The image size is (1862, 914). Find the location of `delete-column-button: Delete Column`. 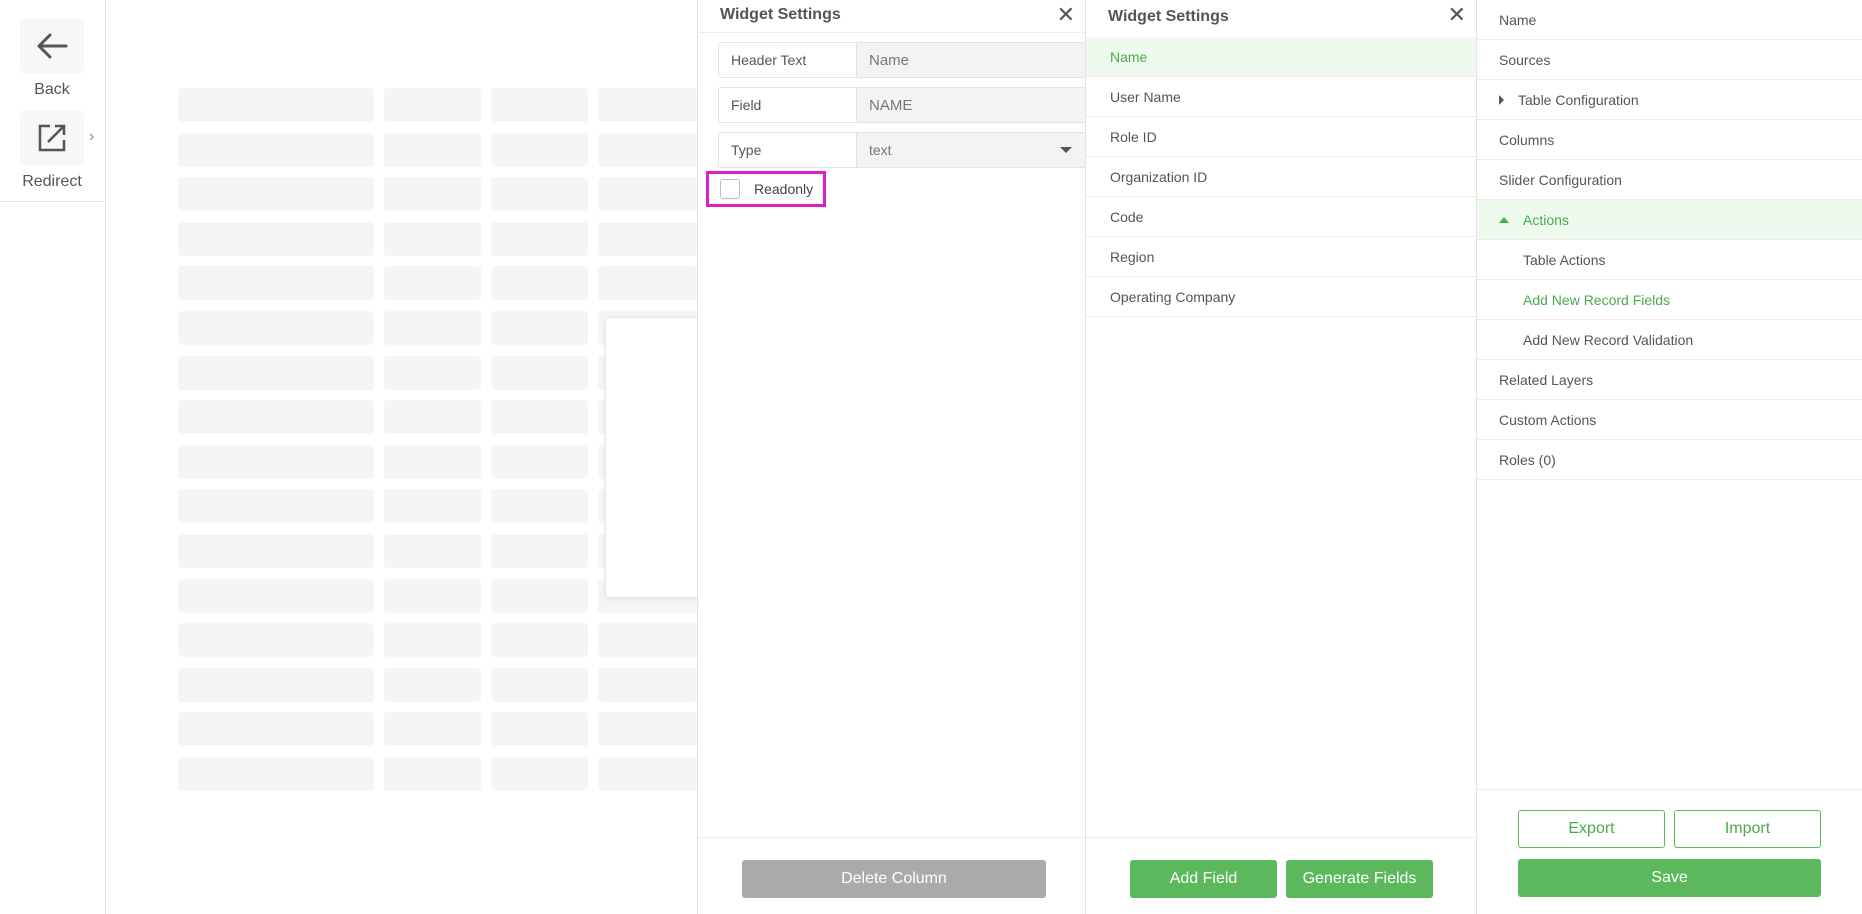

delete-column-button: Delete Column is located at coordinates (894, 879).